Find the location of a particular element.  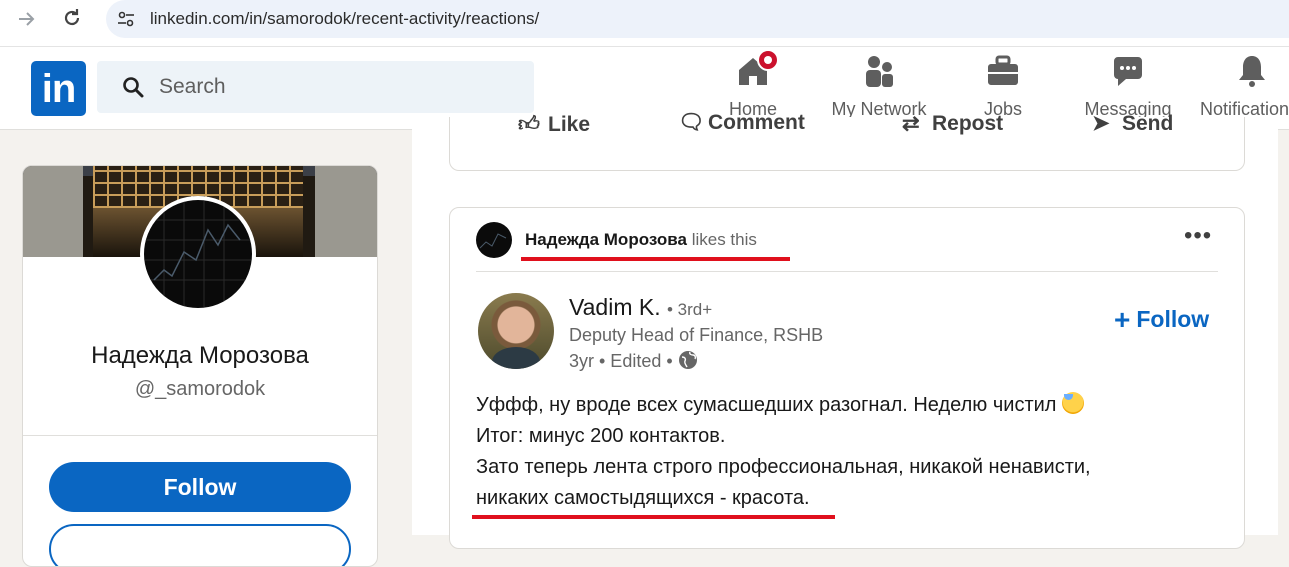

search-input: Search is located at coordinates (315, 87).